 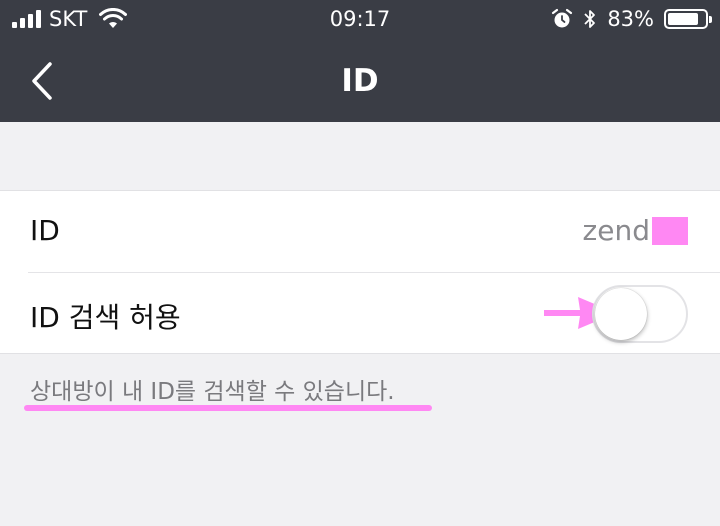 I want to click on page-title: ID, so click(x=360, y=81).